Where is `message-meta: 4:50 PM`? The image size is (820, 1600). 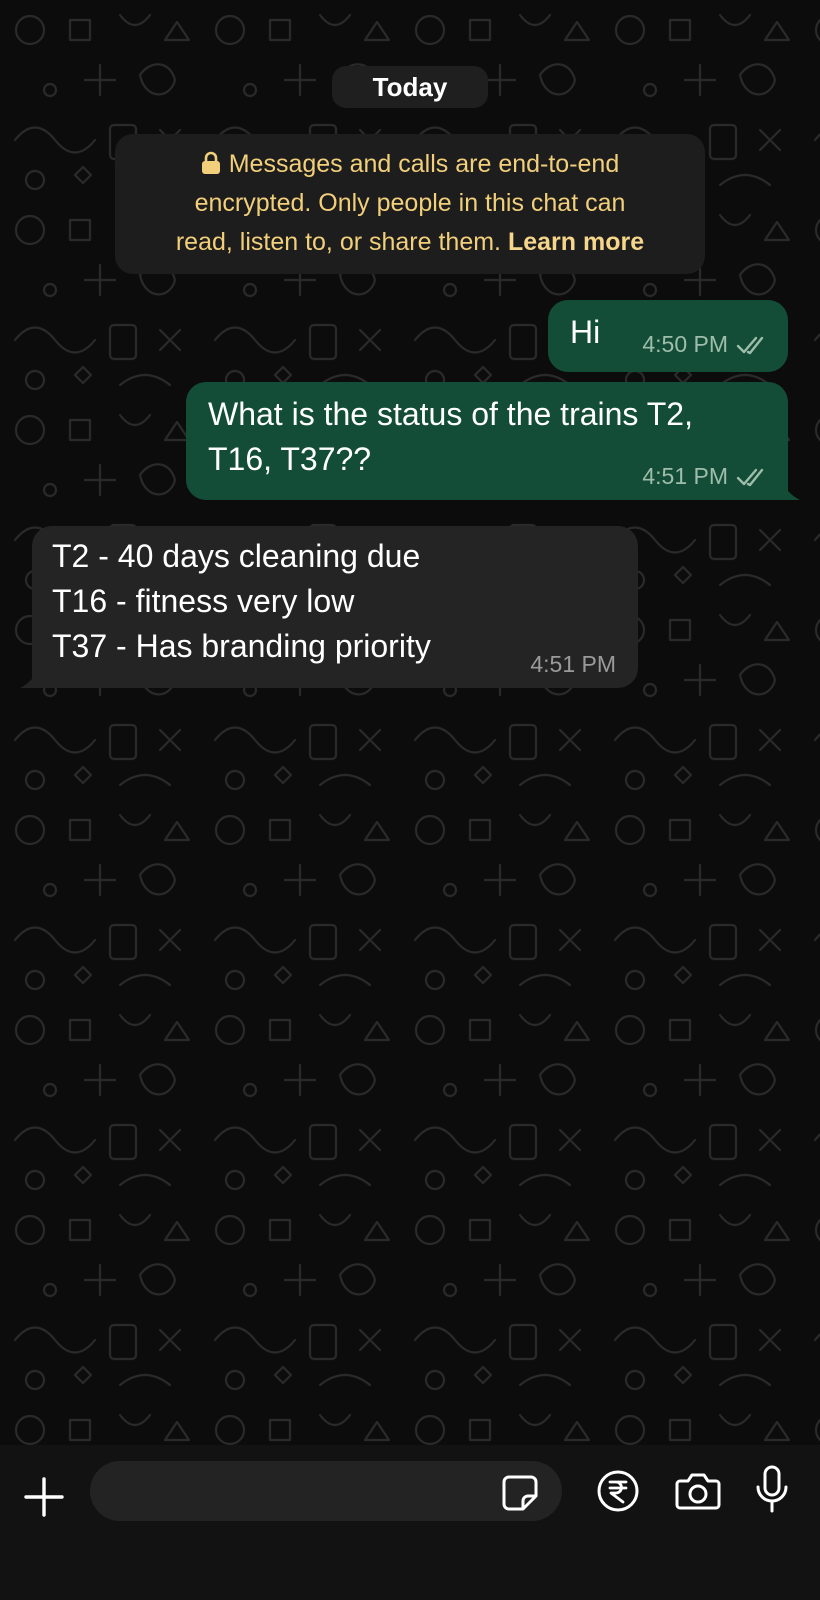 message-meta: 4:50 PM is located at coordinates (706, 344).